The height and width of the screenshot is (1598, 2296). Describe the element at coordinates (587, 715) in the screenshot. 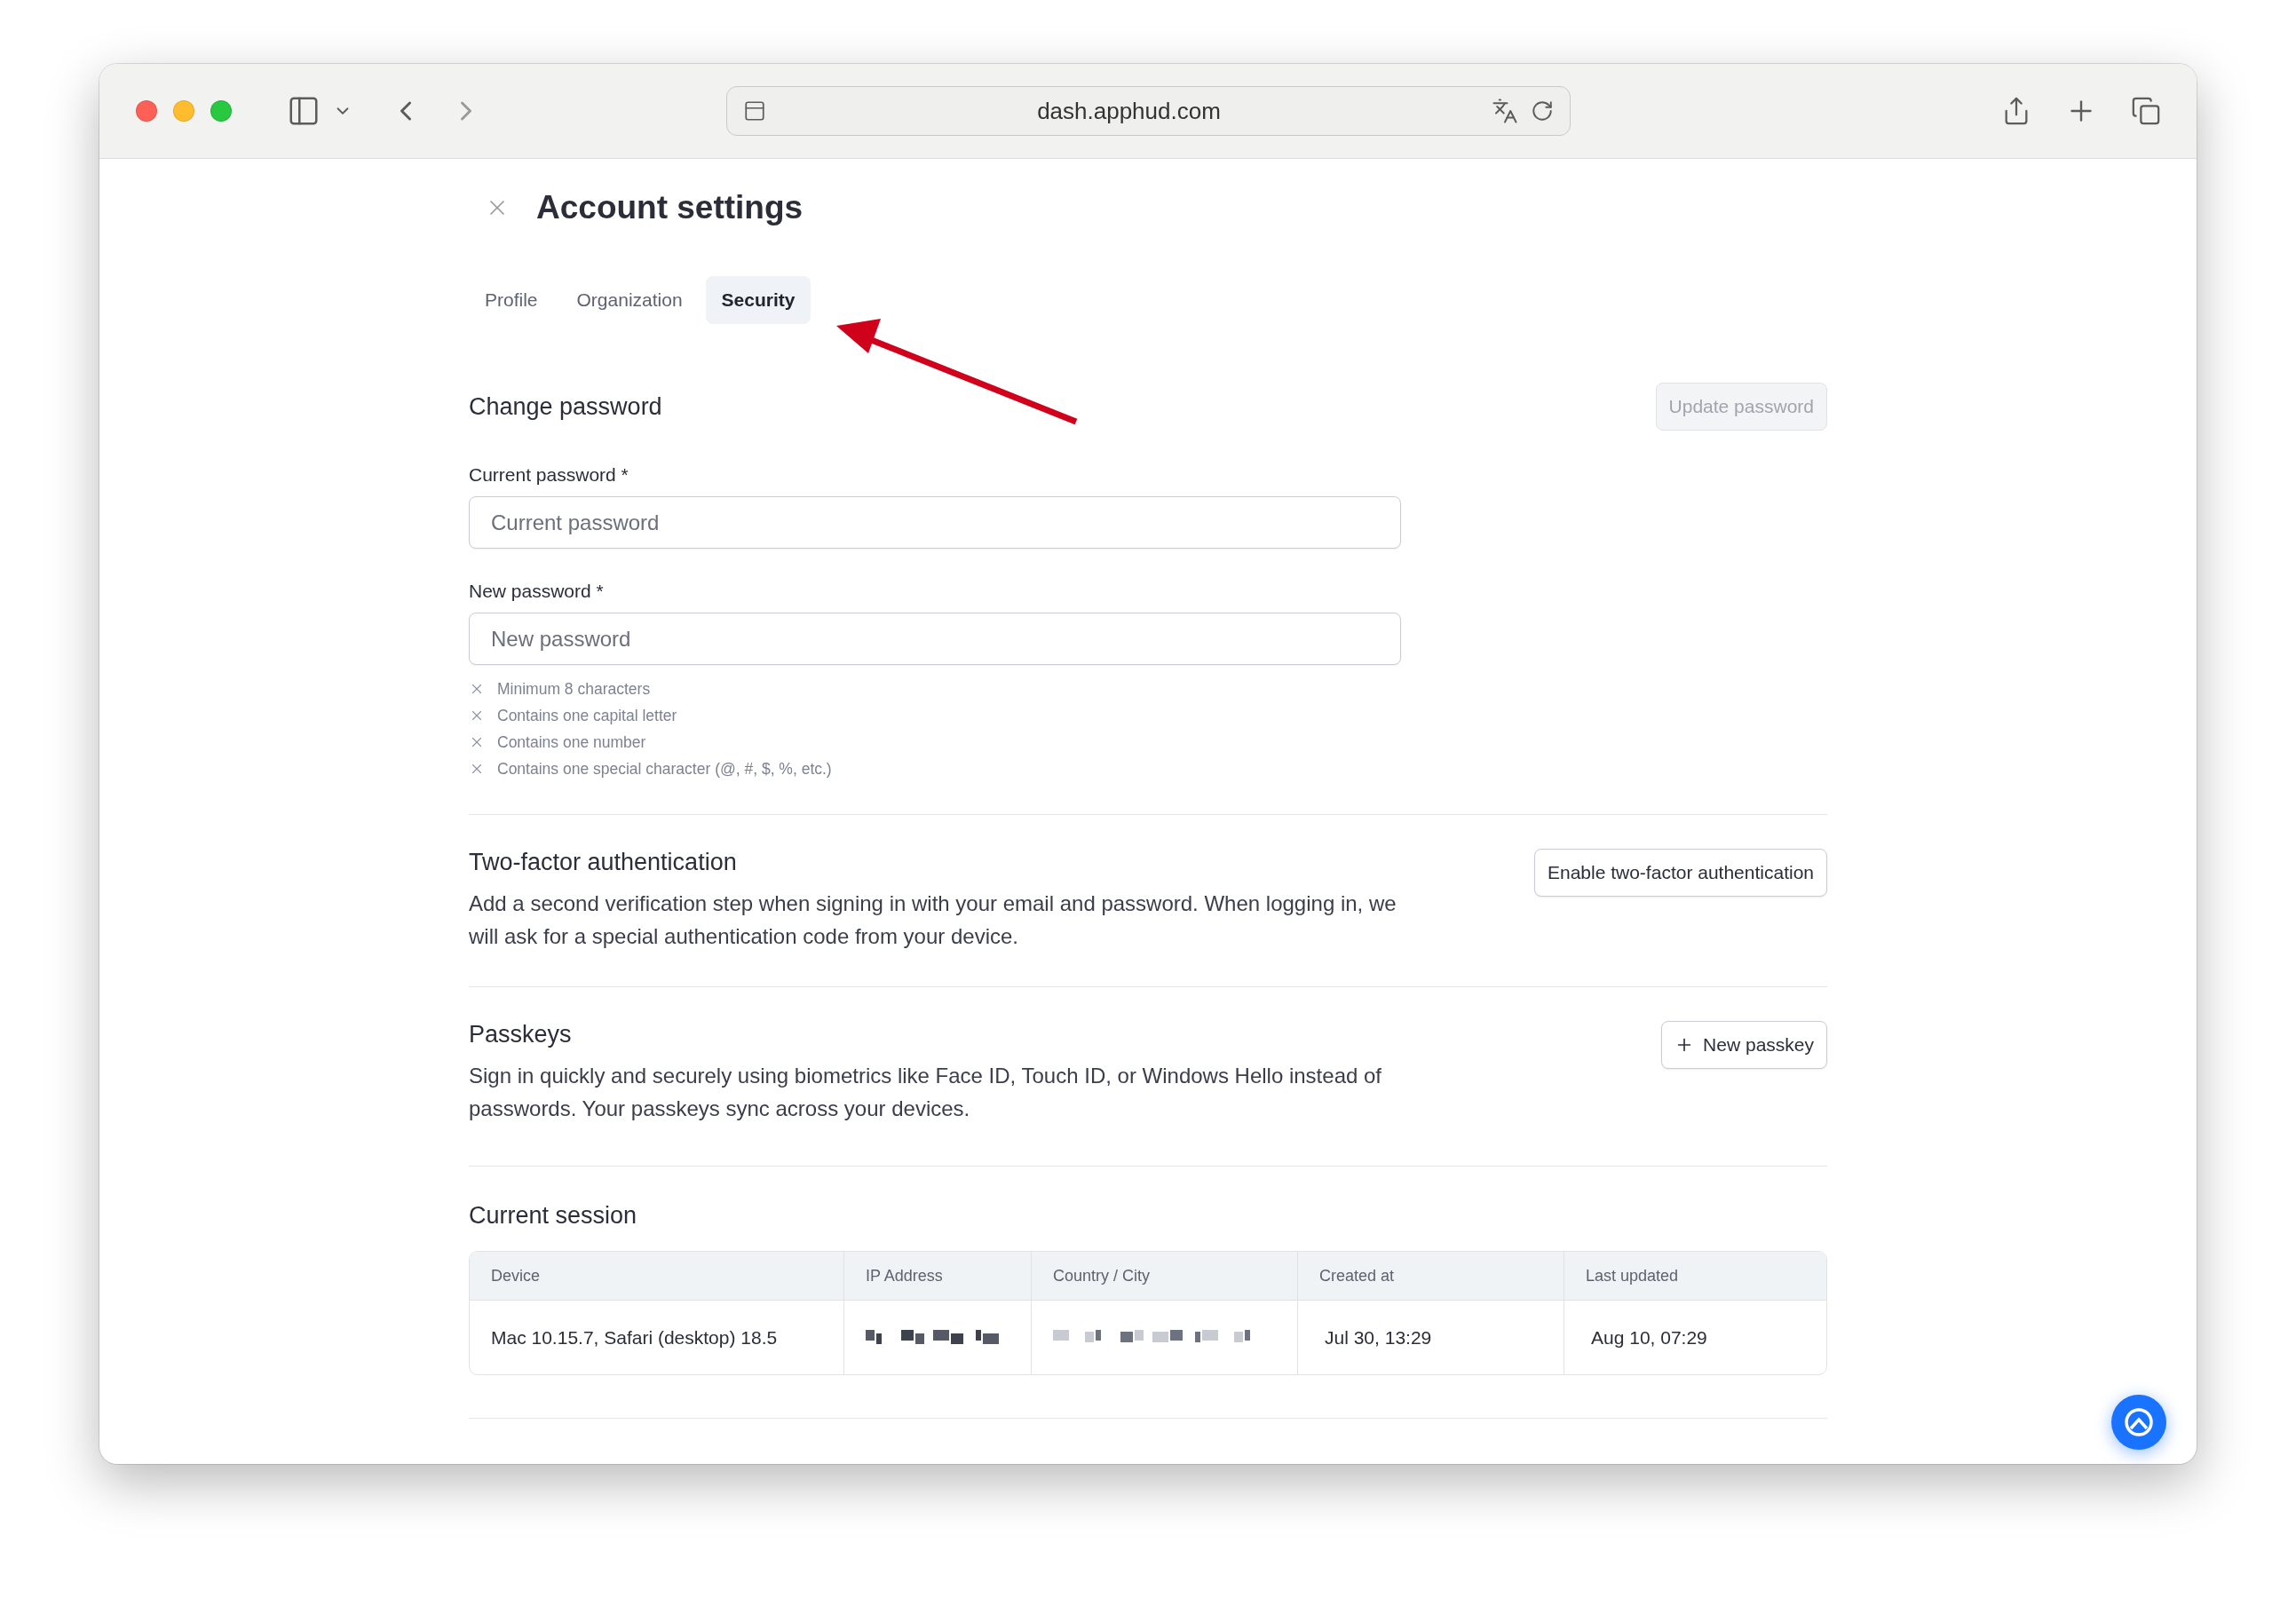

I see `requirement-text: Contains one capital letter` at that location.